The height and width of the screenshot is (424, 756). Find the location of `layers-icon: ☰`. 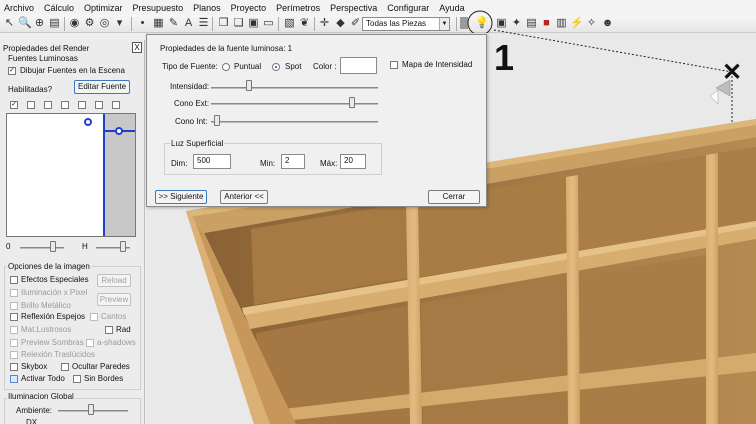

layers-icon: ☰ is located at coordinates (203, 23).